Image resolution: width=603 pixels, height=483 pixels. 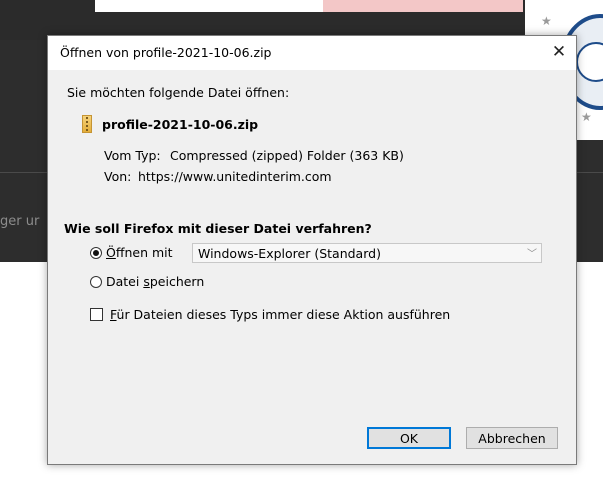 What do you see at coordinates (96, 282) in the screenshot?
I see `save-file-radio` at bounding box center [96, 282].